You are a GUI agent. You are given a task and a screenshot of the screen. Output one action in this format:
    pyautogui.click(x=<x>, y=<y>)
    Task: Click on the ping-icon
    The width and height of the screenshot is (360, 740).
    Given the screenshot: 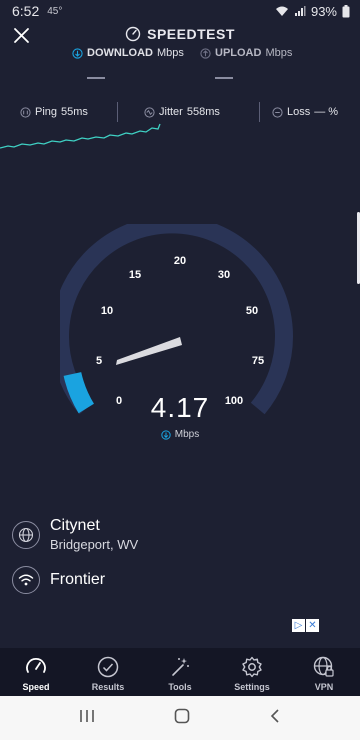 What is the action you would take?
    pyautogui.click(x=25, y=112)
    